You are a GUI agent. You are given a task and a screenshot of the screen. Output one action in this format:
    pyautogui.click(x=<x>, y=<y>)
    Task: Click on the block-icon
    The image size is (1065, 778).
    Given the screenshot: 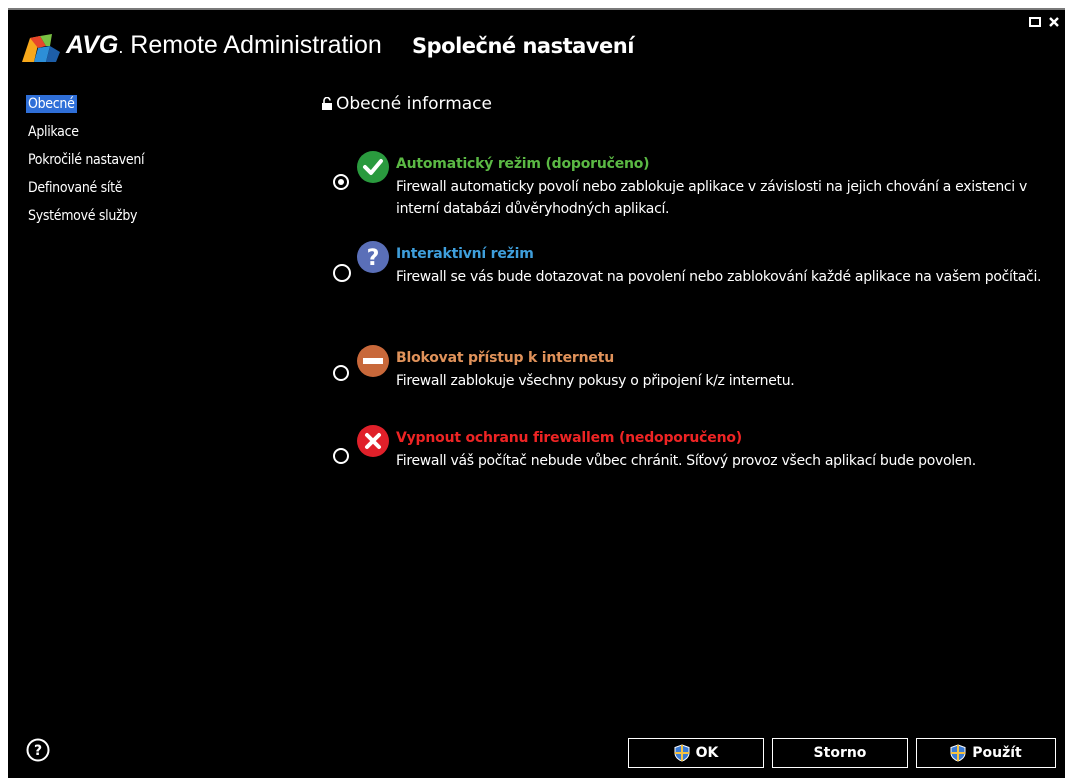 What is the action you would take?
    pyautogui.click(x=373, y=361)
    